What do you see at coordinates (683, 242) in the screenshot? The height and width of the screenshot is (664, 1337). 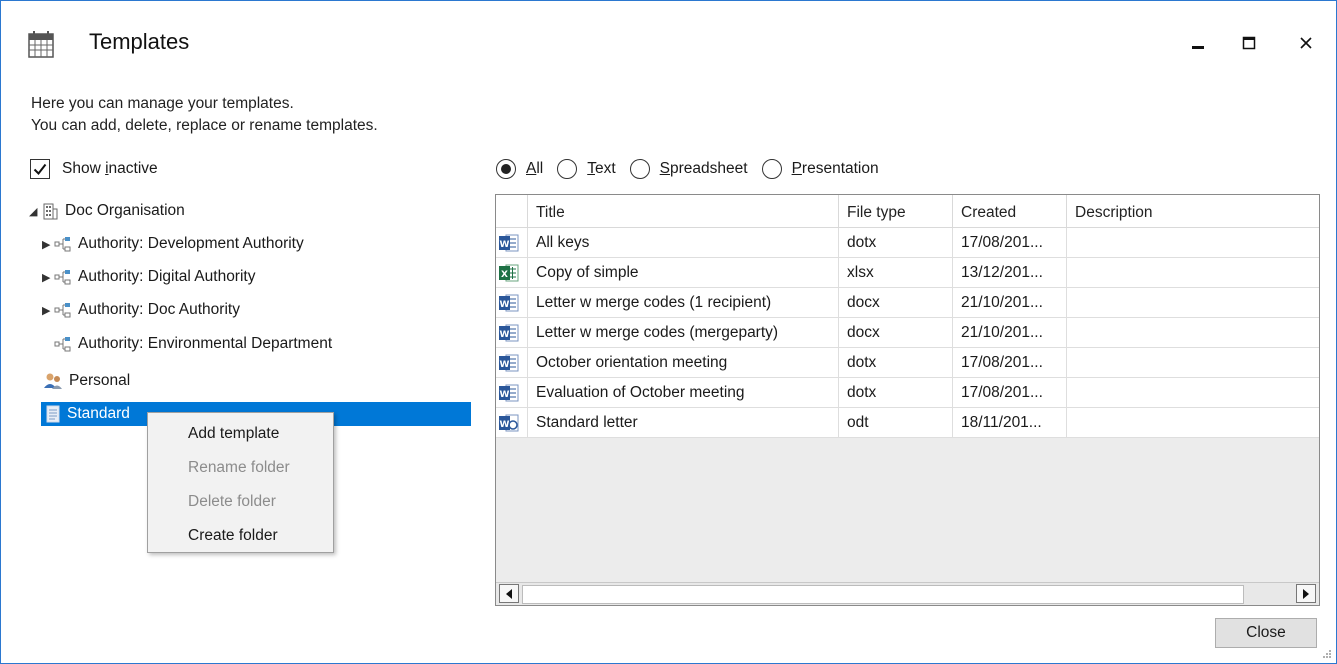 I see `title-cell: All keys` at bounding box center [683, 242].